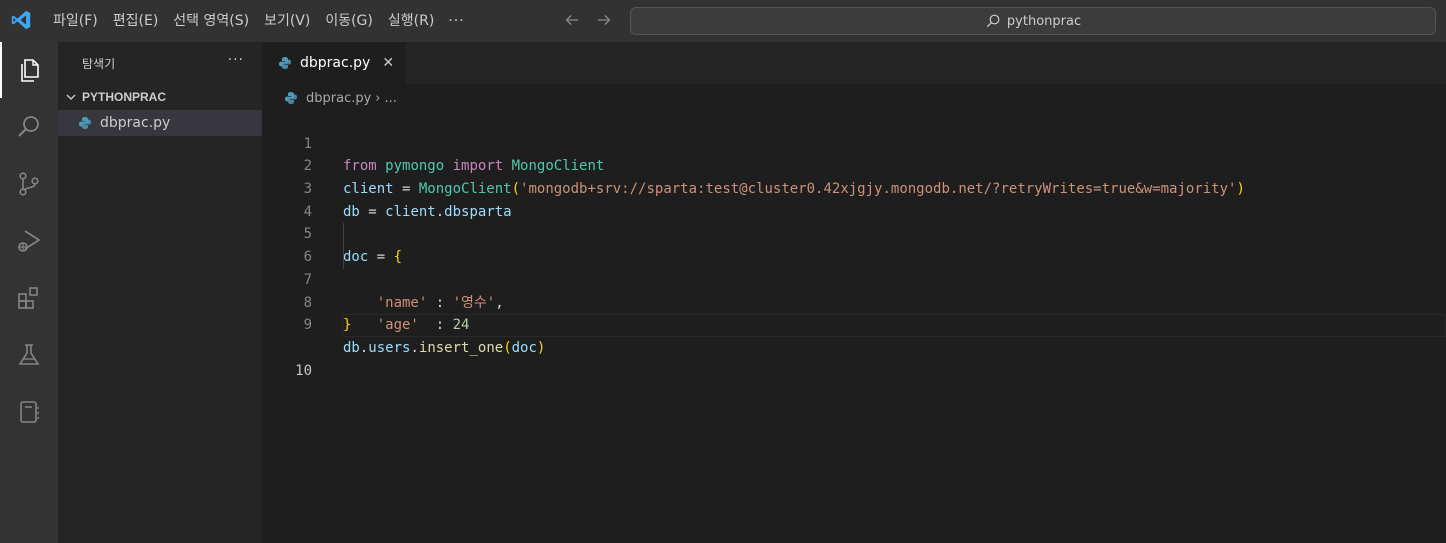 Image resolution: width=1446 pixels, height=543 pixels. Describe the element at coordinates (444, 347) in the screenshot. I see `line-code: db.users.insert_one(doc)` at that location.